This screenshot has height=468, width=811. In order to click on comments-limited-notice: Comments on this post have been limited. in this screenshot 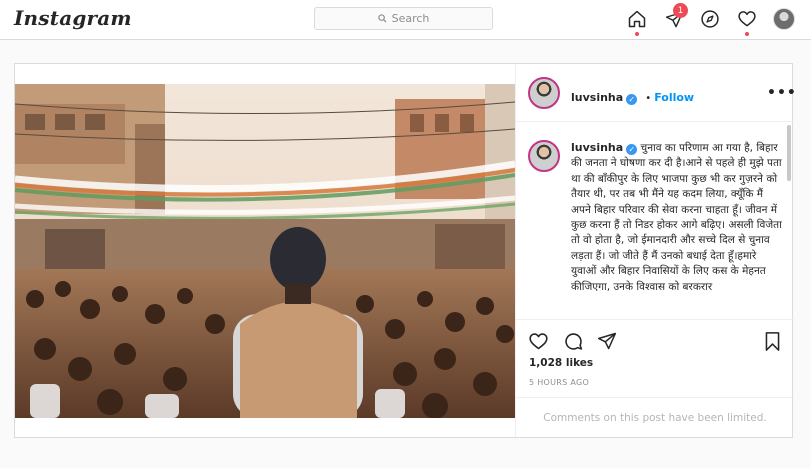, I will do `click(655, 417)`.